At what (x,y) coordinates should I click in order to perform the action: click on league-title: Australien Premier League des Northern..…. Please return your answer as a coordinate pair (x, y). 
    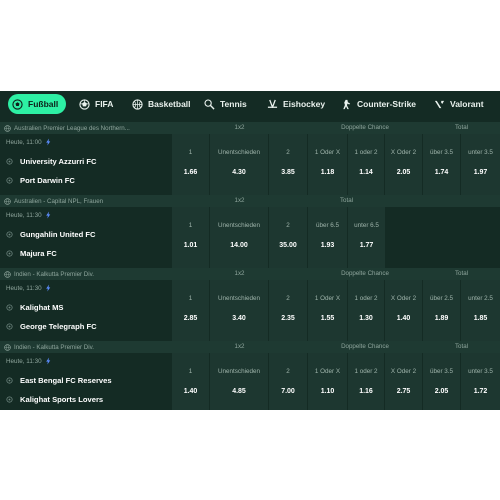
    Looking at the image, I should click on (72, 128).